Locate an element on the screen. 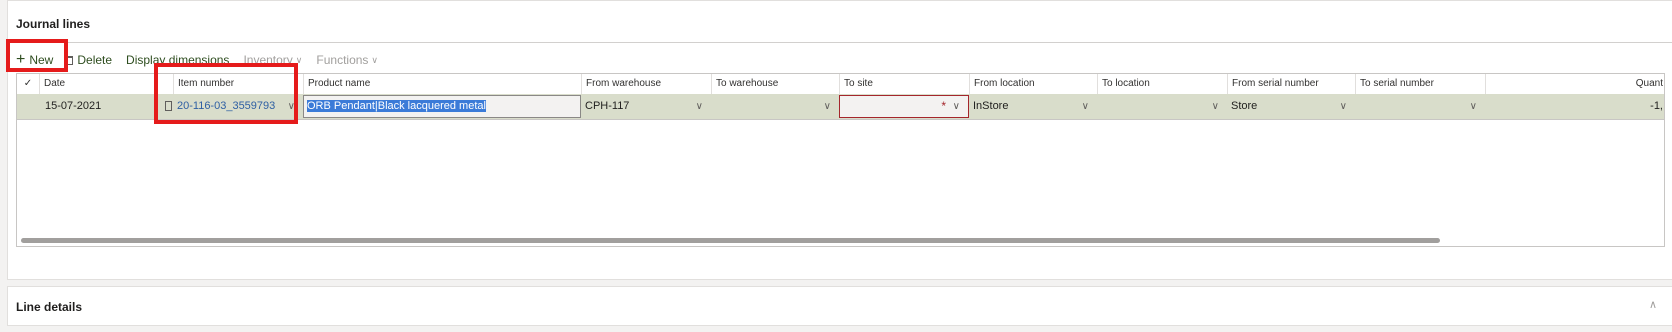 This screenshot has width=1672, height=332. horizontal-scrollbar is located at coordinates (730, 240).